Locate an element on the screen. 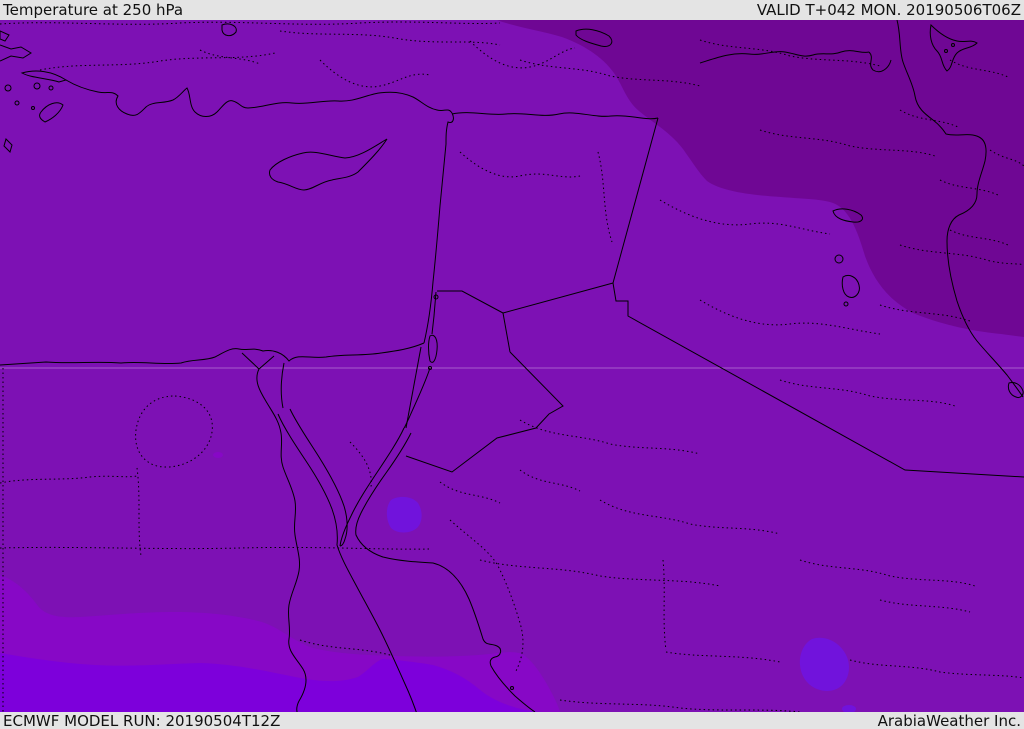 This screenshot has height=729, width=1024. valid-time-label: VALID T+042 MON. 20190506T06Z is located at coordinates (889, 10).